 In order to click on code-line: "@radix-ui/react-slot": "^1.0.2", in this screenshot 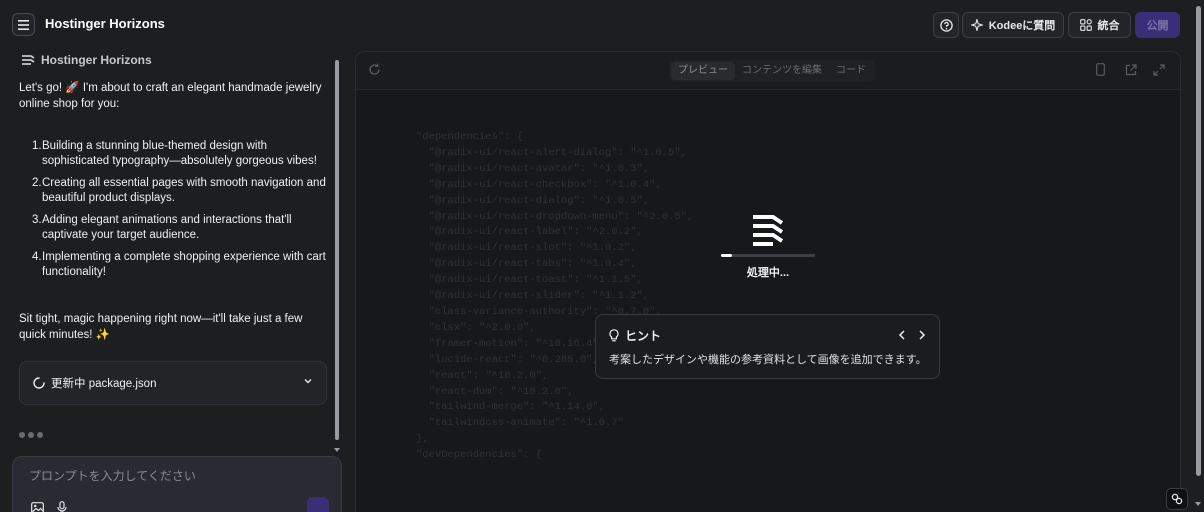, I will do `click(526, 248)`.